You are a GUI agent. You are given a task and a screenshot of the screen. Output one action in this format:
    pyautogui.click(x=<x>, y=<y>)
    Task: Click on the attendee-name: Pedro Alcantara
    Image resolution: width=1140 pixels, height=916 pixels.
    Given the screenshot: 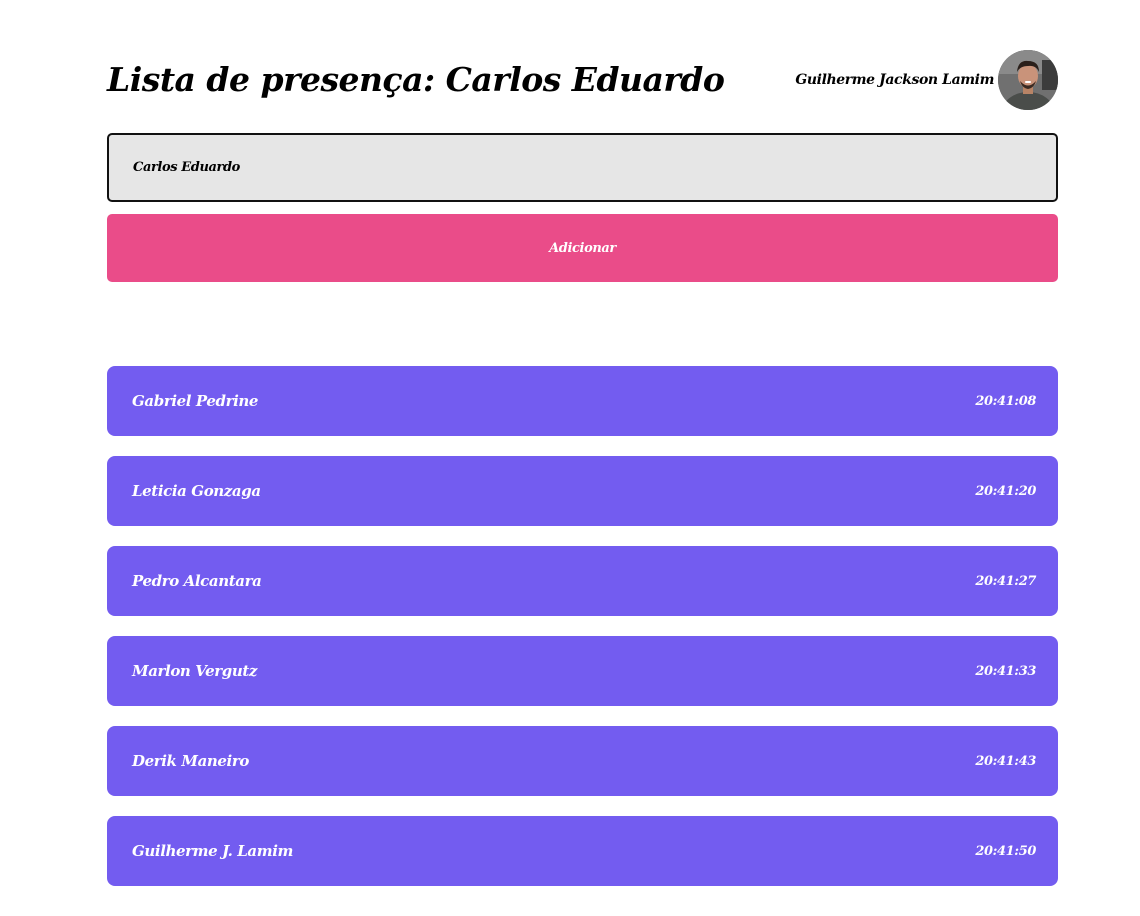 What is the action you would take?
    pyautogui.click(x=197, y=581)
    